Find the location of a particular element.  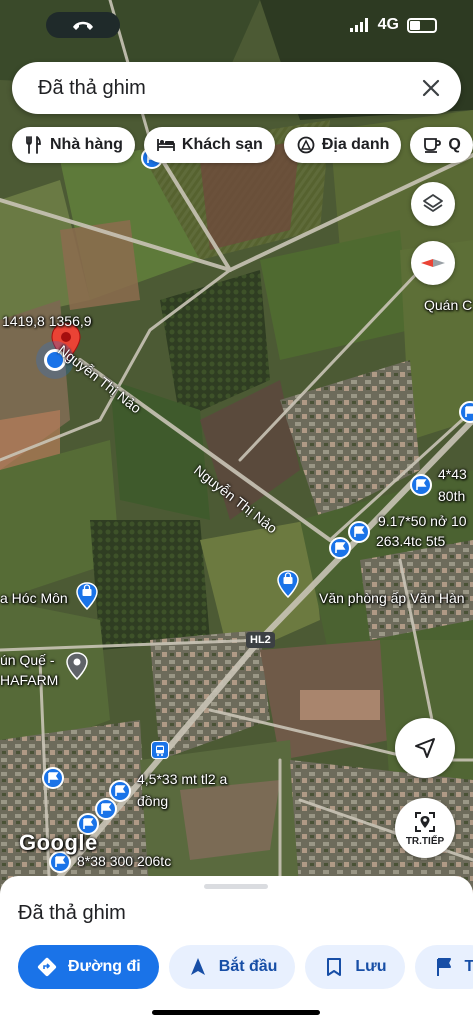

chip-label: Q is located at coordinates (454, 144).